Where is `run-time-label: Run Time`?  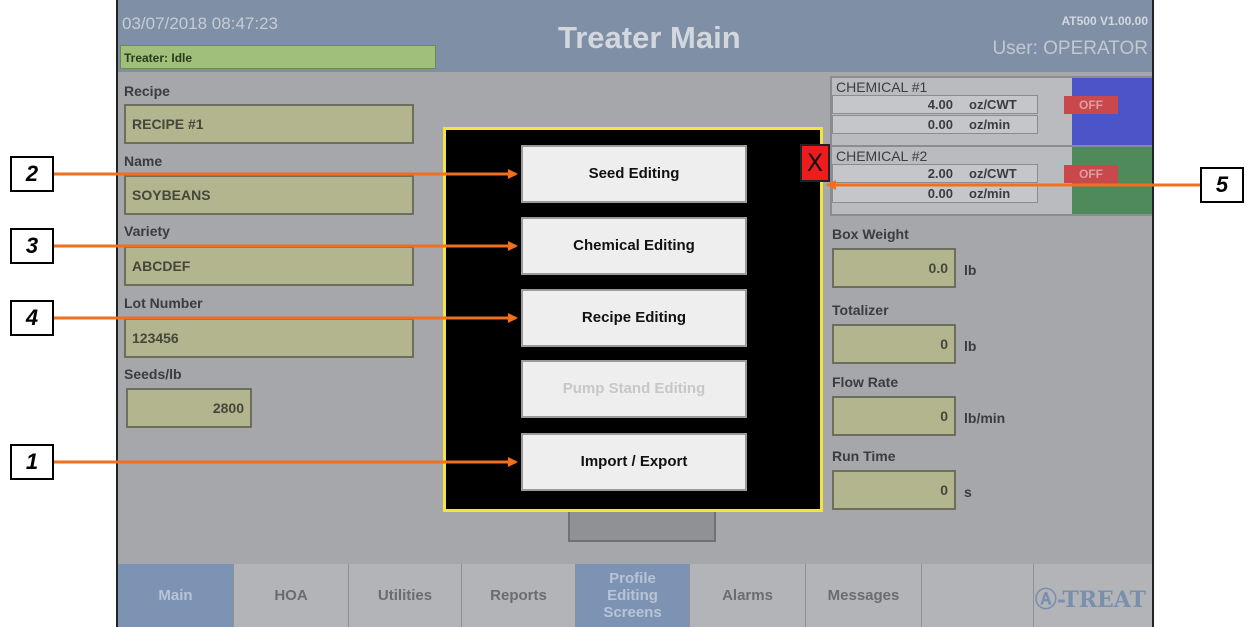
run-time-label: Run Time is located at coordinates (864, 456).